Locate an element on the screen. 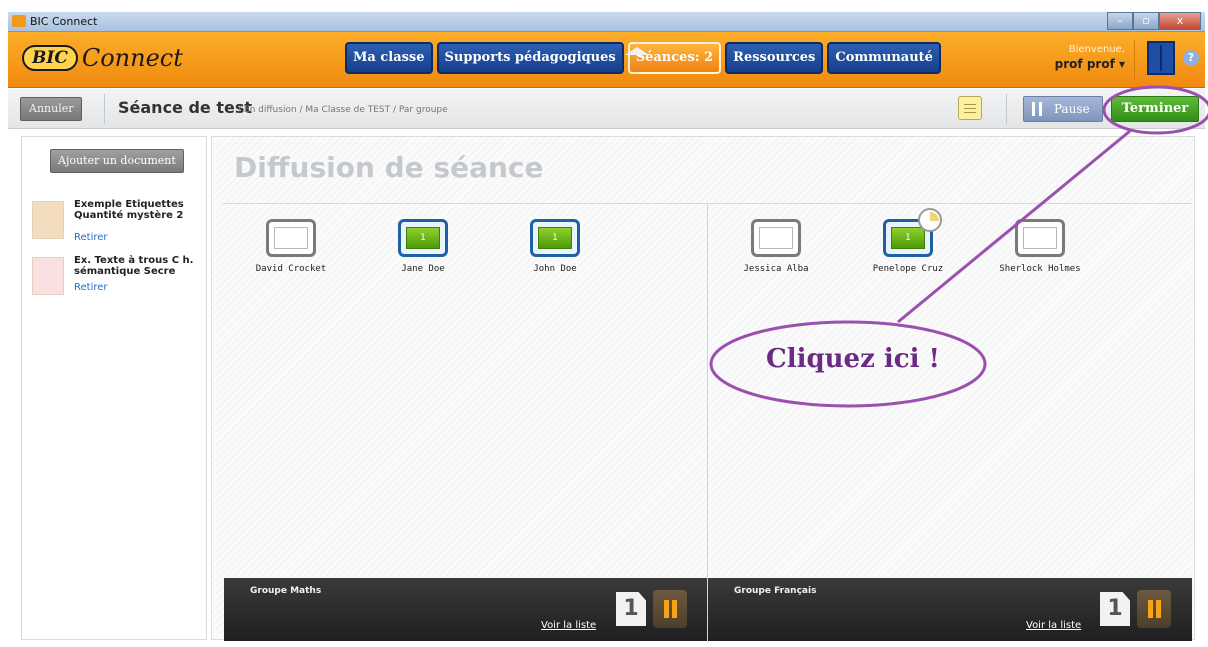 The height and width of the screenshot is (647, 1208). group-name: Groupe Français is located at coordinates (775, 591).